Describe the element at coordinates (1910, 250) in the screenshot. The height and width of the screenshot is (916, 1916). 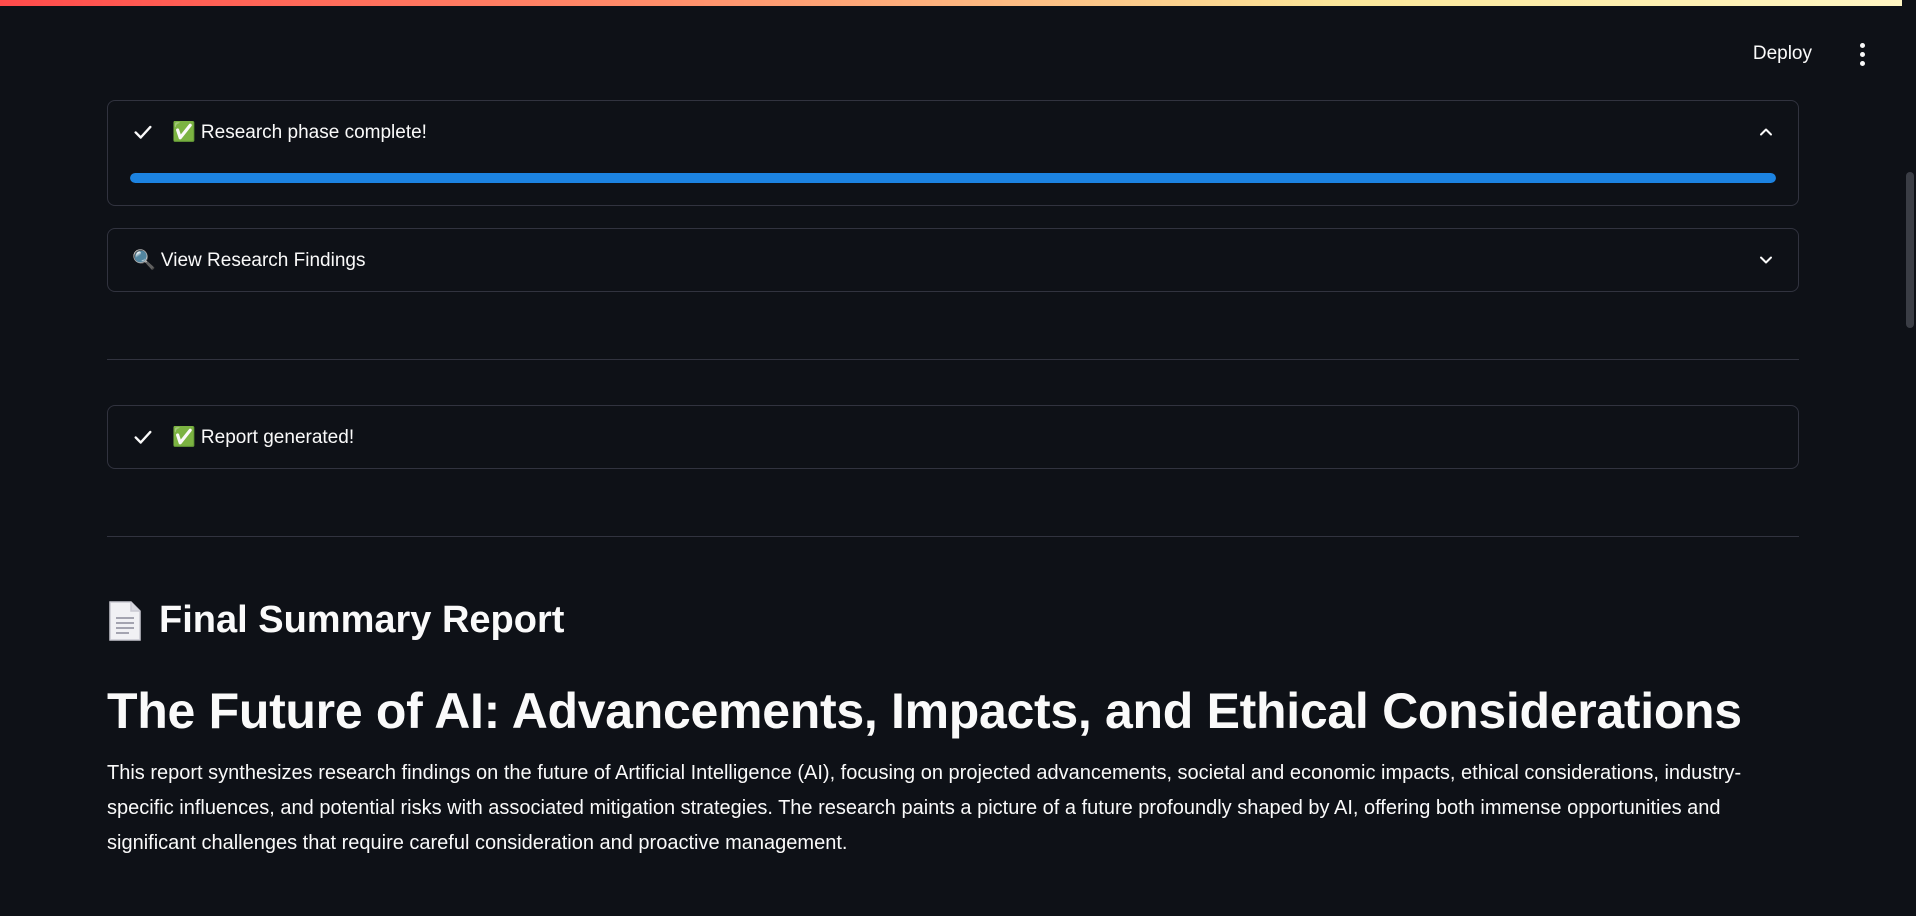
I see `scrollbar-thumb` at that location.